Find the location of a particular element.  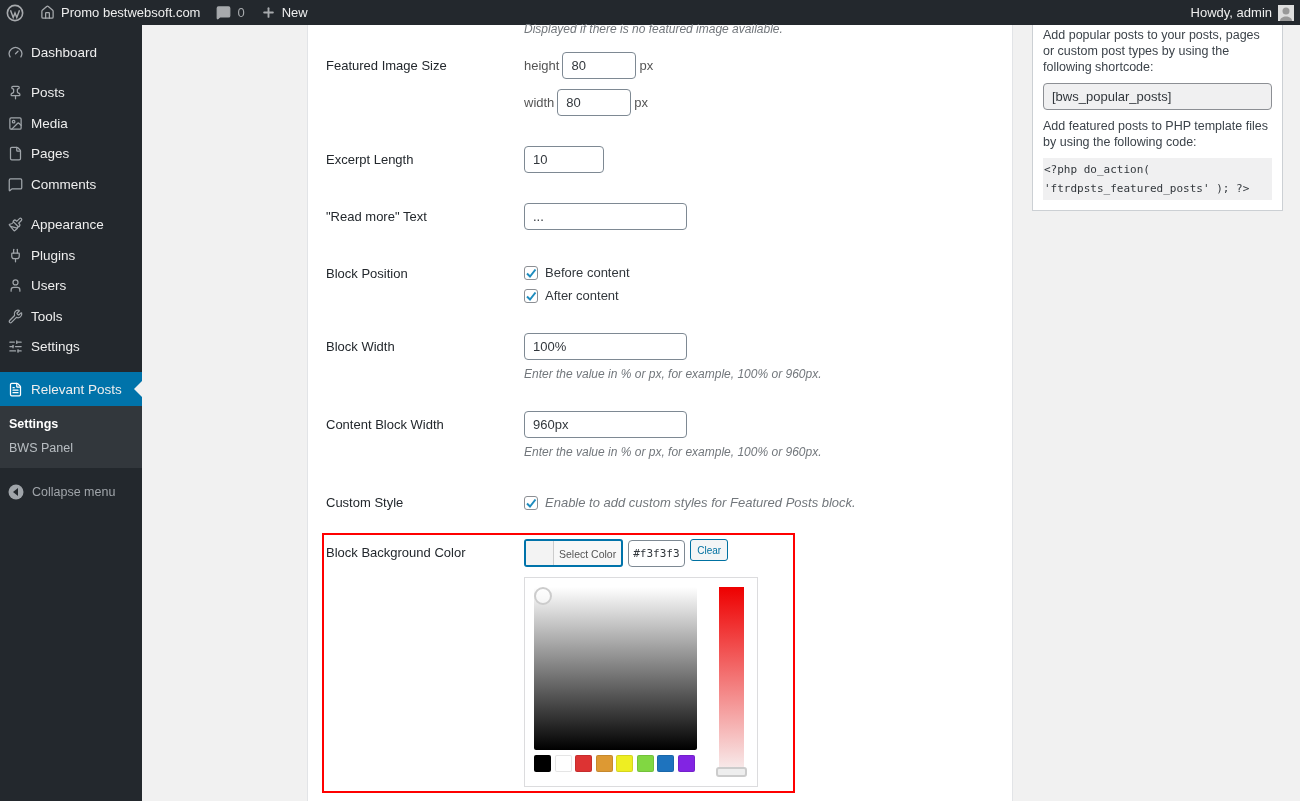

menu-item: Tools is located at coordinates (71, 316).